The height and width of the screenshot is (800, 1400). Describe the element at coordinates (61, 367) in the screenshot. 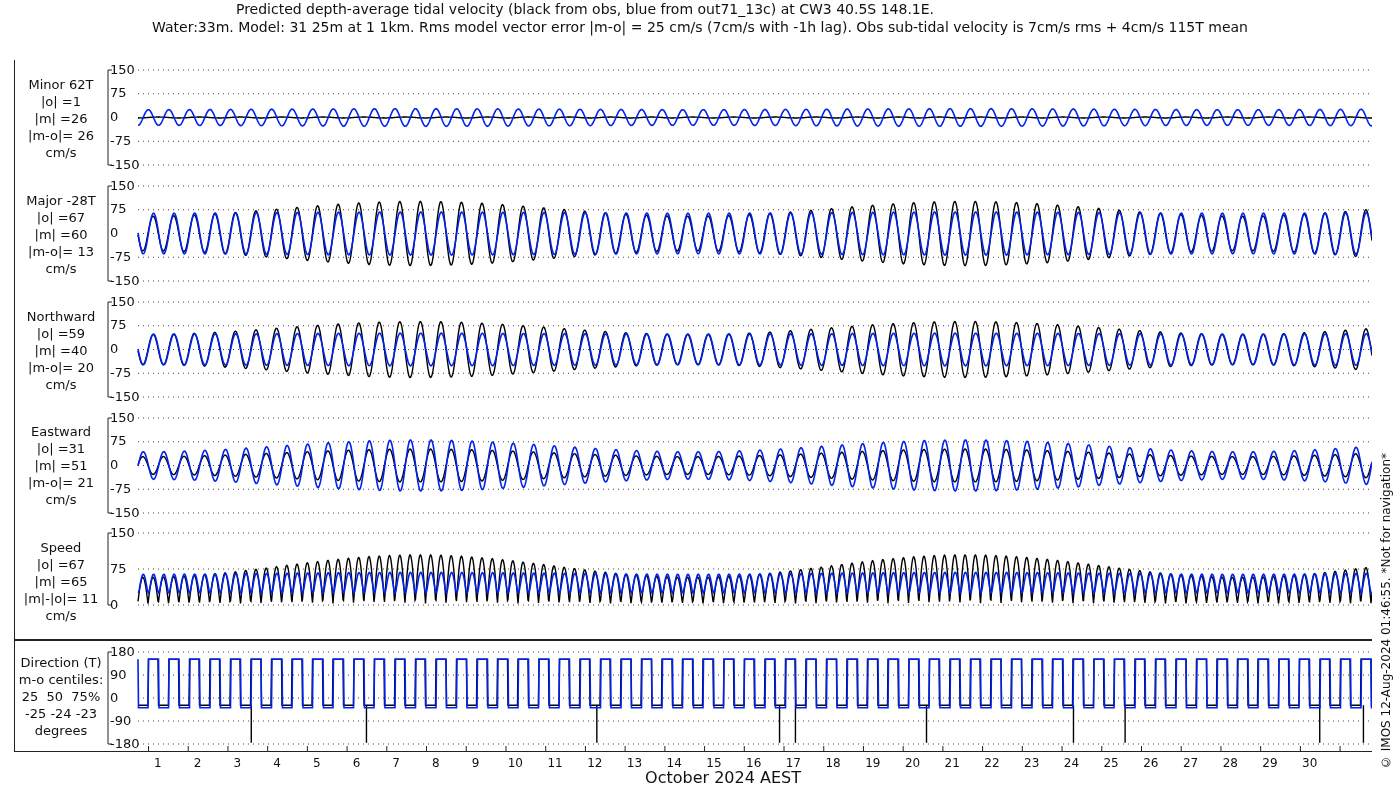

I see `panel-label: |m-o|= 20` at that location.